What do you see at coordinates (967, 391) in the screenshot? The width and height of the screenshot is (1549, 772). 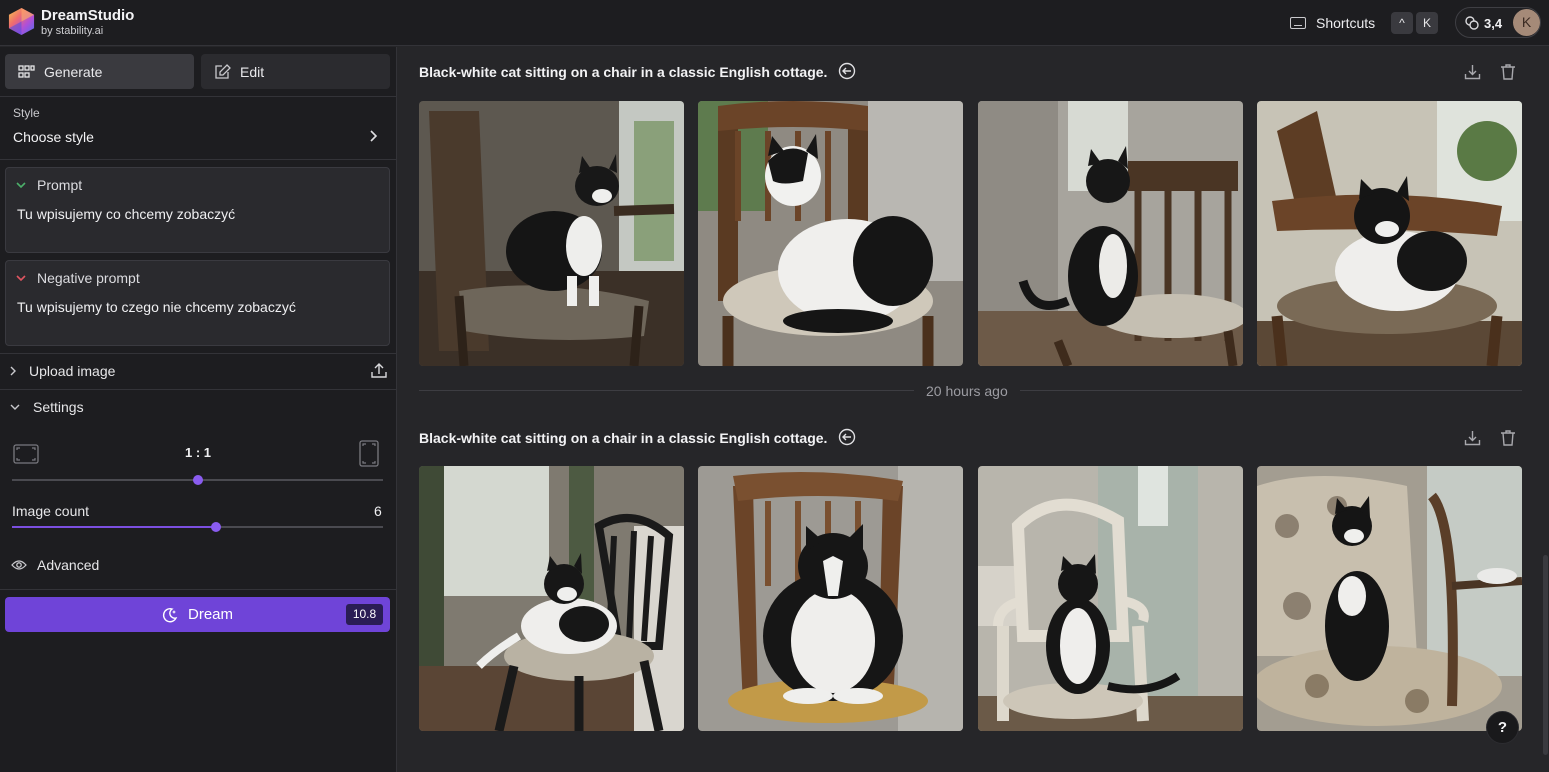 I see `time-separator-label: 20 hours ago` at bounding box center [967, 391].